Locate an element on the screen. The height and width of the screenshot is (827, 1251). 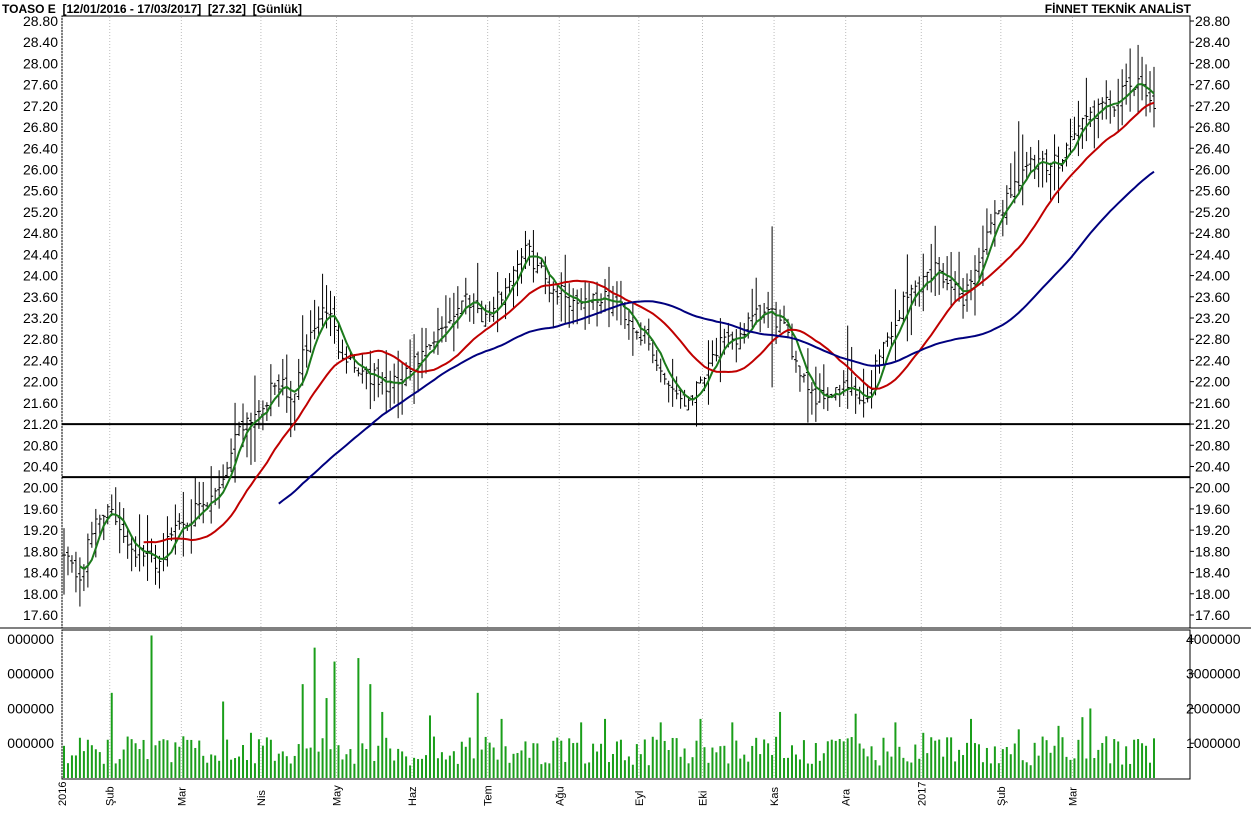
x-tick-label: Tem is located at coordinates (489, 795).